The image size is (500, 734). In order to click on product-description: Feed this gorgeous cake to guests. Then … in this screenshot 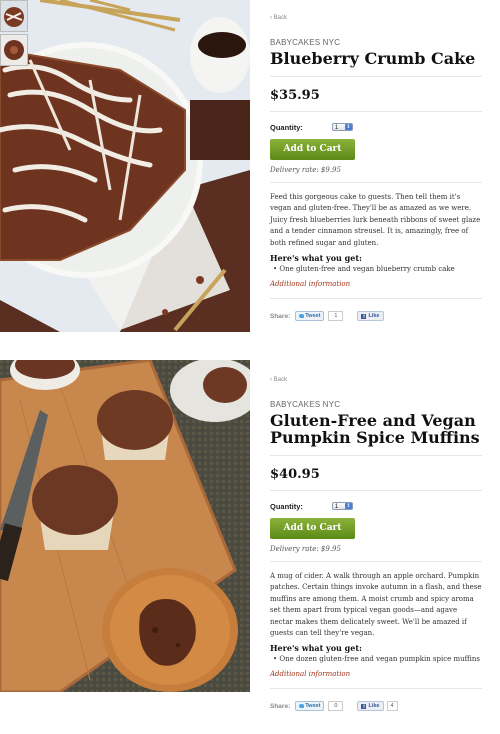, I will do `click(375, 220)`.